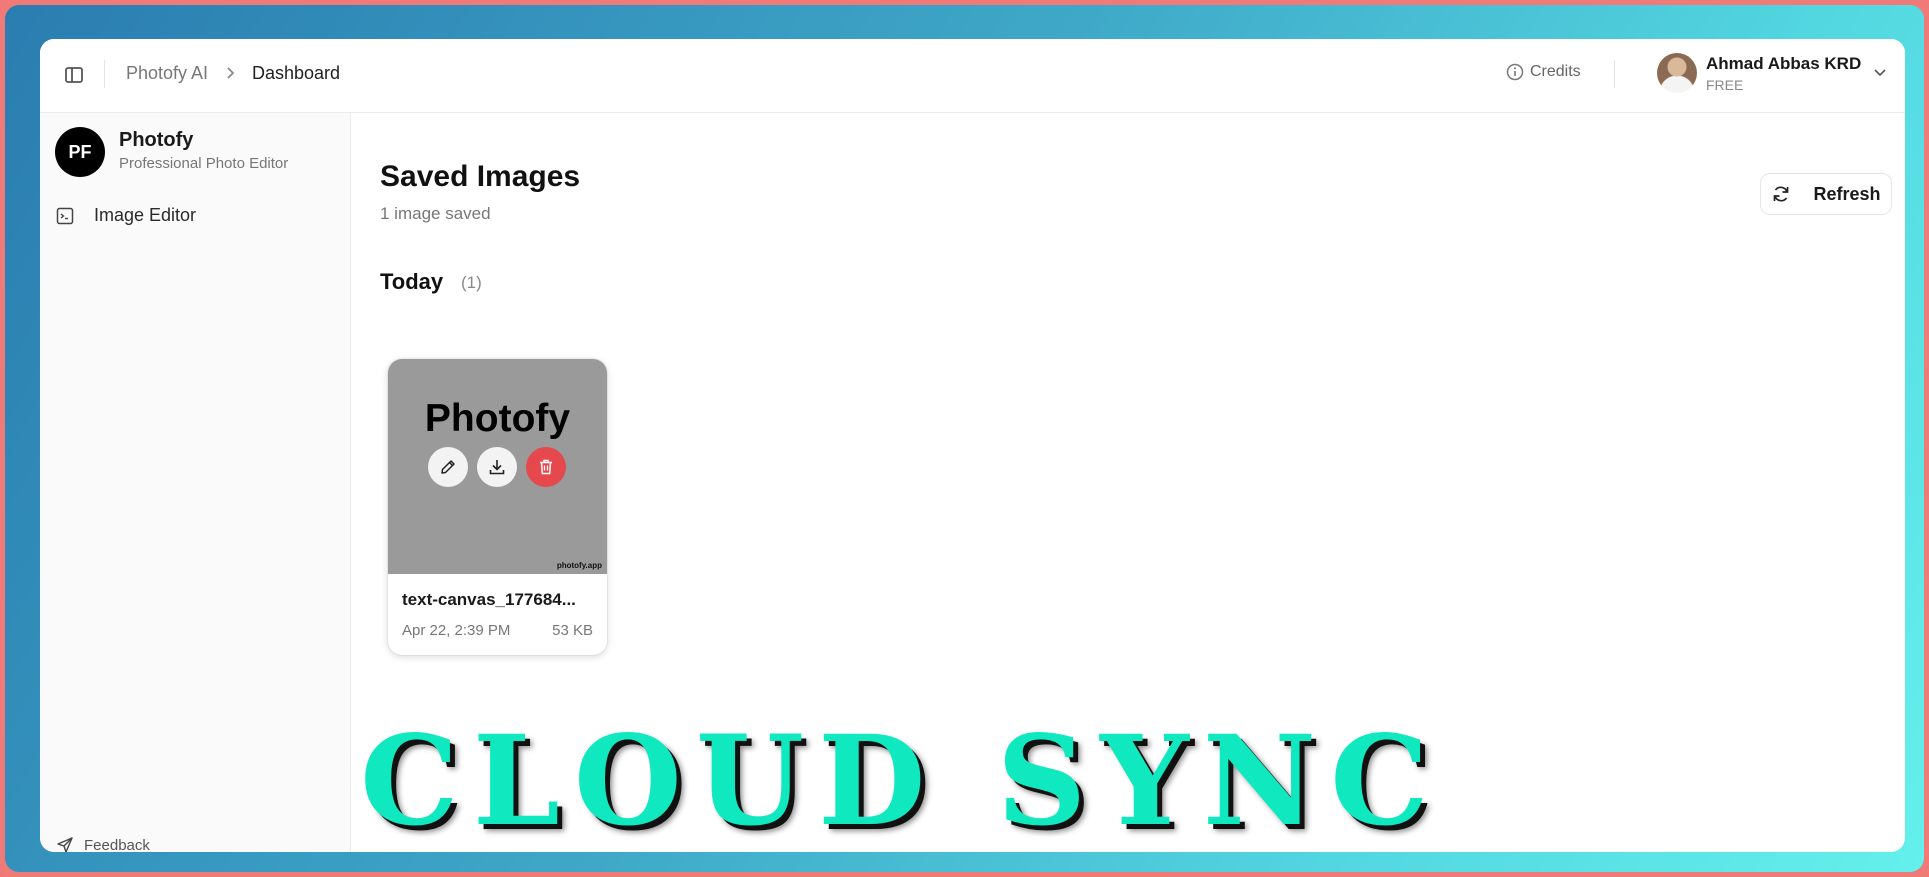  I want to click on refresh-icon, so click(1781, 194).